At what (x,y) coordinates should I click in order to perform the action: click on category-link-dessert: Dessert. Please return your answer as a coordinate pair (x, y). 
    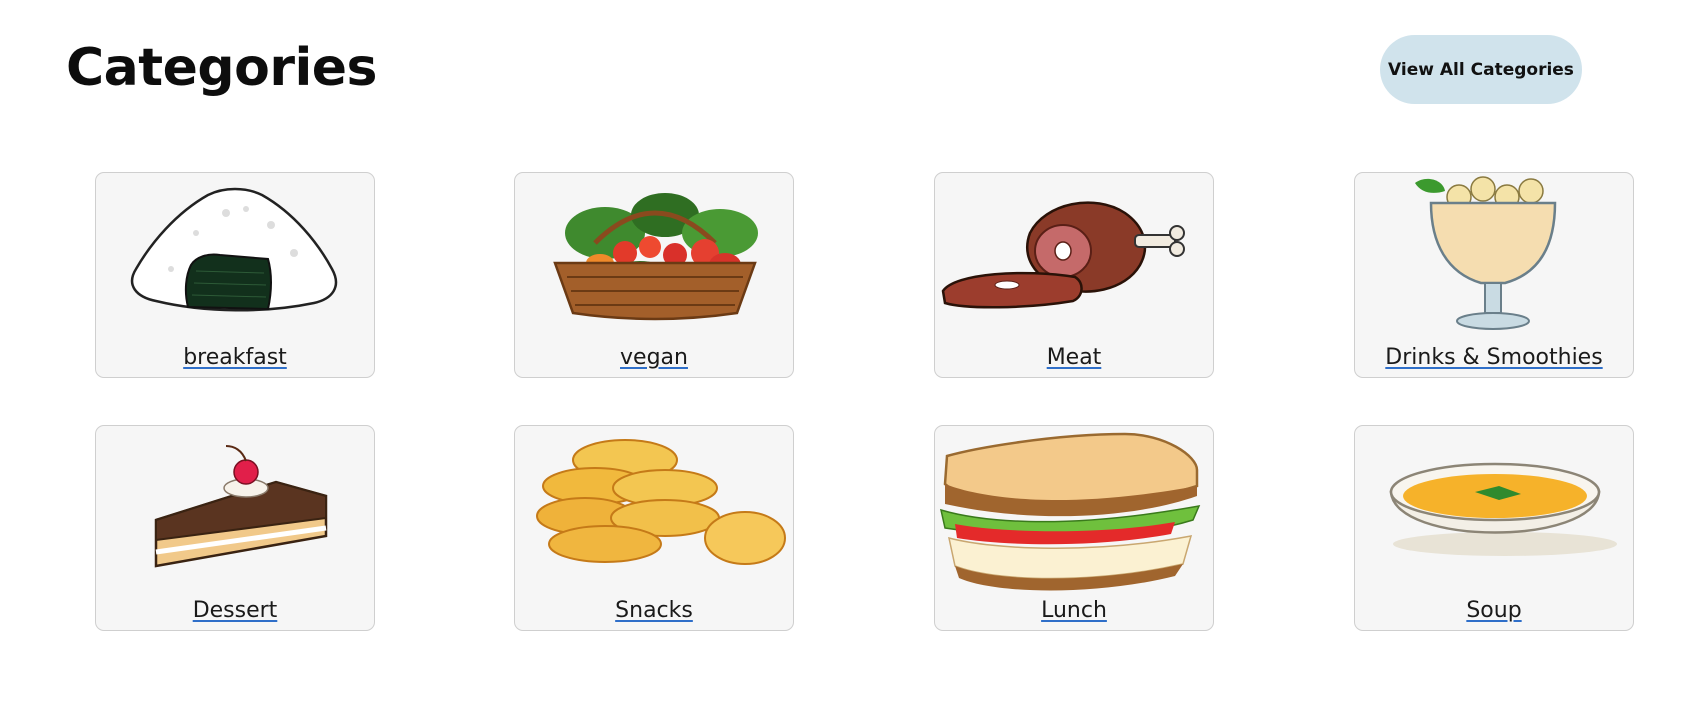
    Looking at the image, I should click on (235, 610).